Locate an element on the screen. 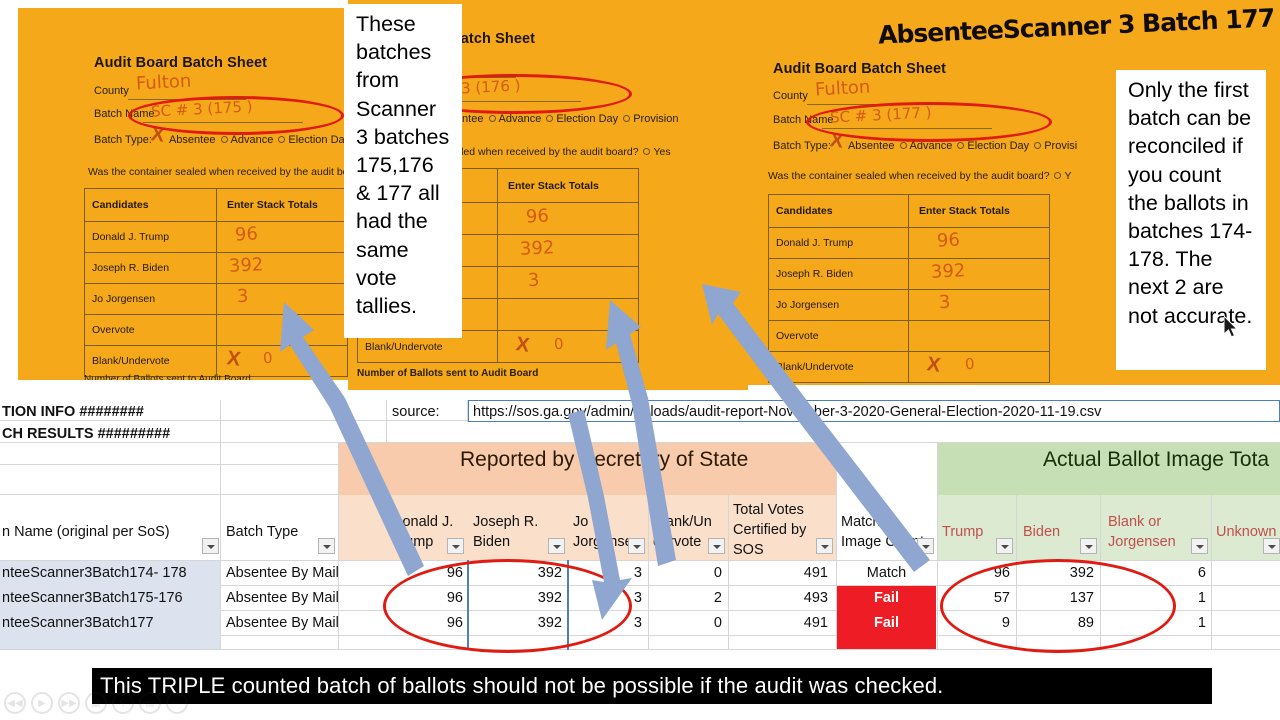 The image size is (1280, 720). play-icon: ▶ is located at coordinates (42, 703).